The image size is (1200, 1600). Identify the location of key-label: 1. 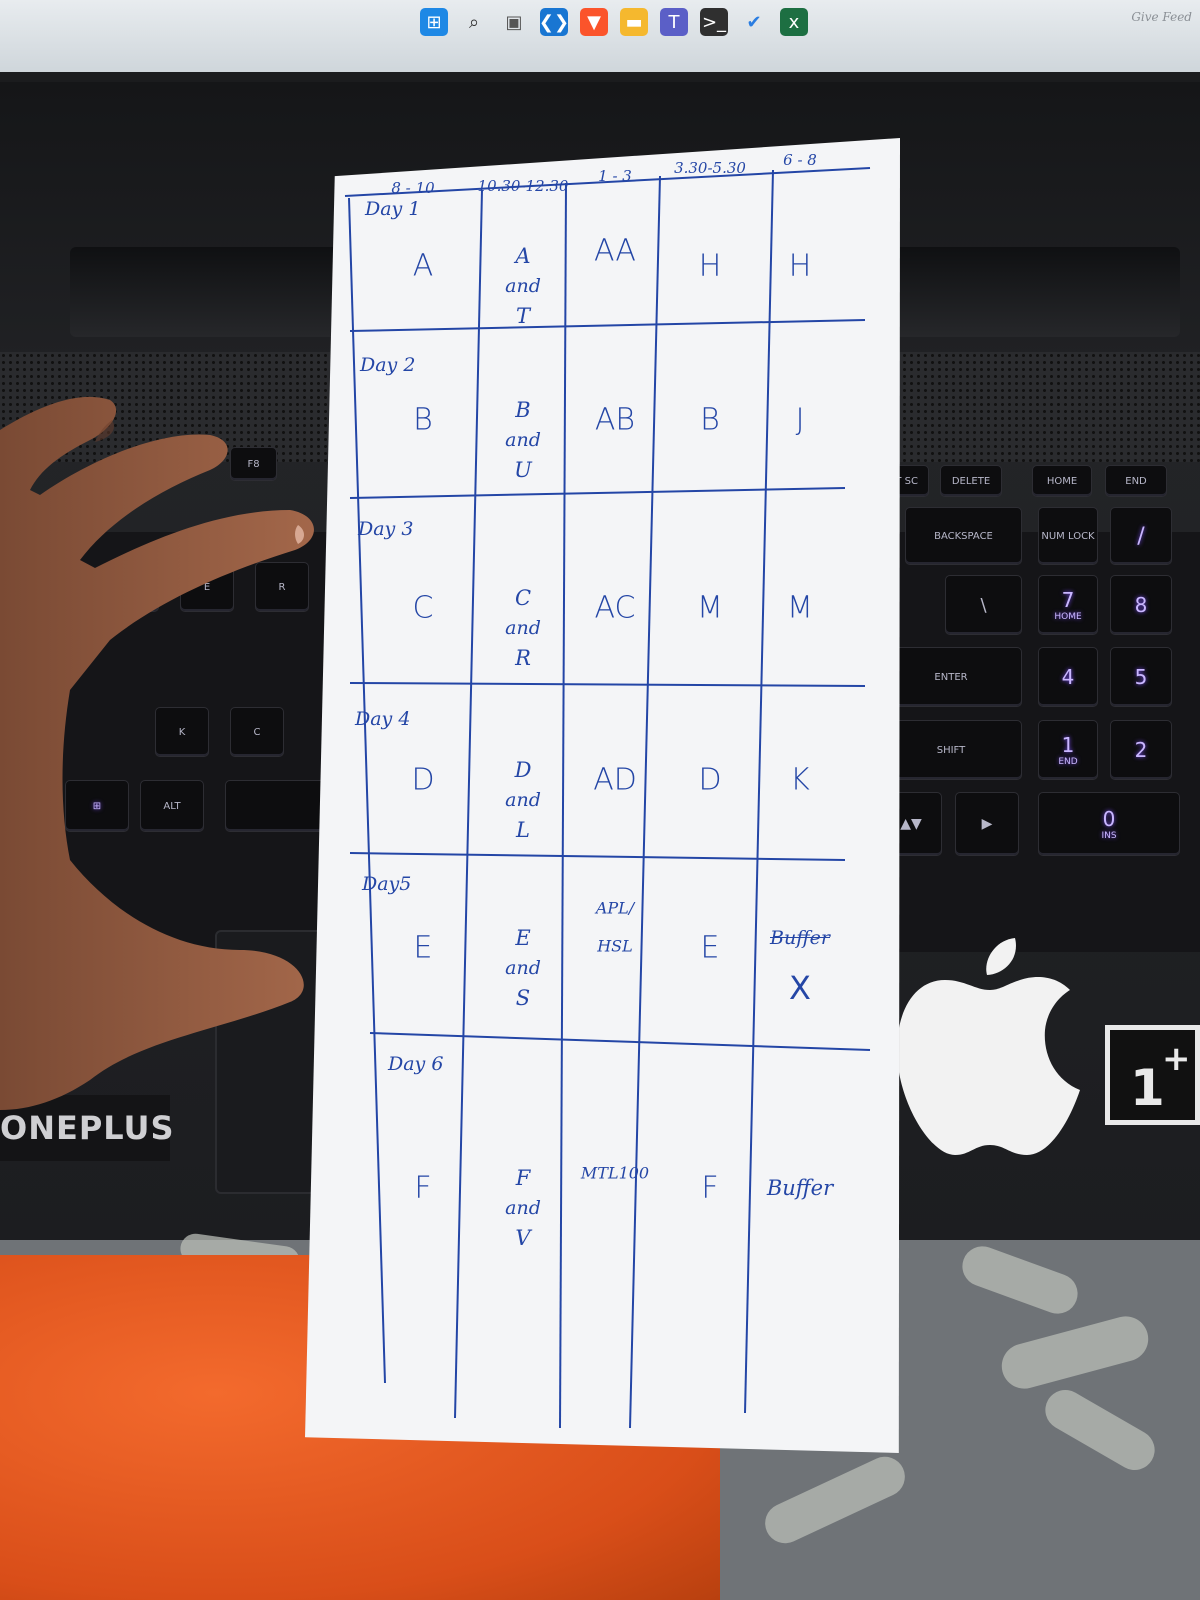
(1068, 745).